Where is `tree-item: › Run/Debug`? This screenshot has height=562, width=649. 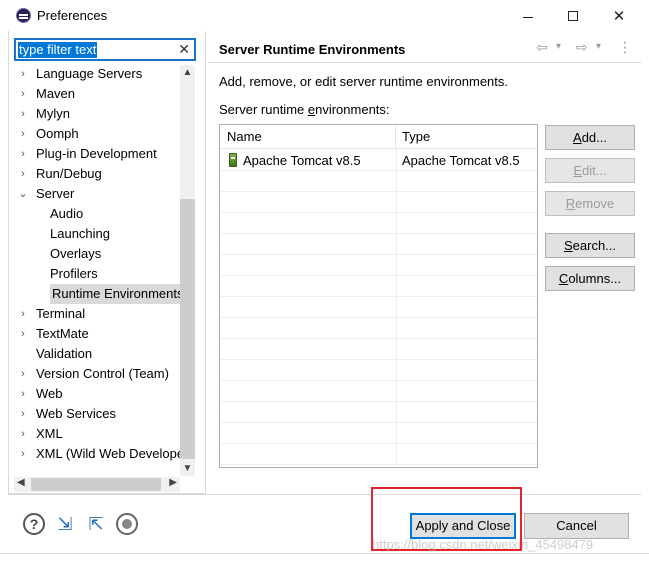 tree-item: › Run/Debug is located at coordinates (97, 174).